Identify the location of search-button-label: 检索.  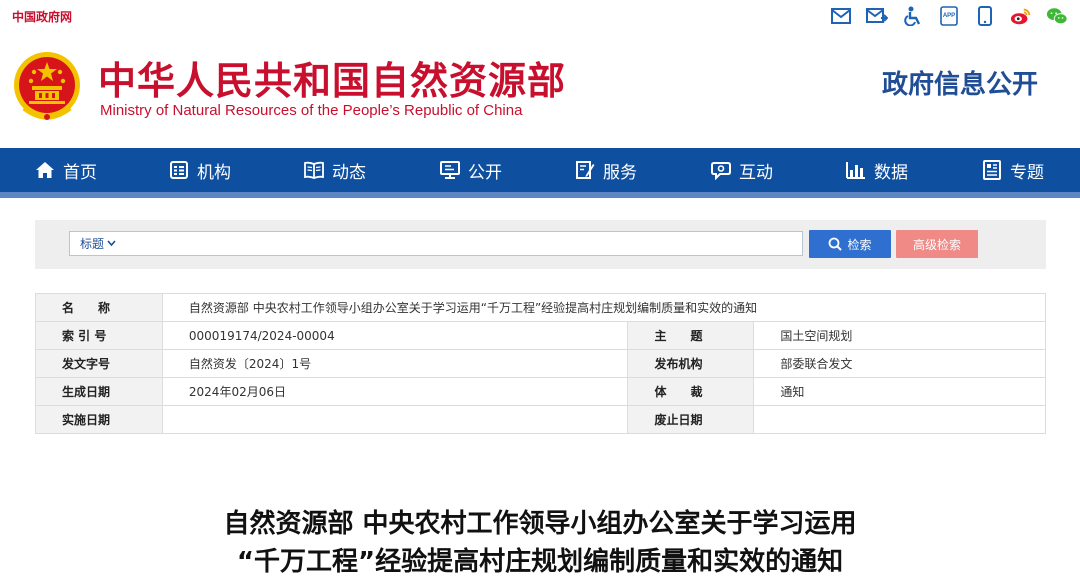
(859, 244).